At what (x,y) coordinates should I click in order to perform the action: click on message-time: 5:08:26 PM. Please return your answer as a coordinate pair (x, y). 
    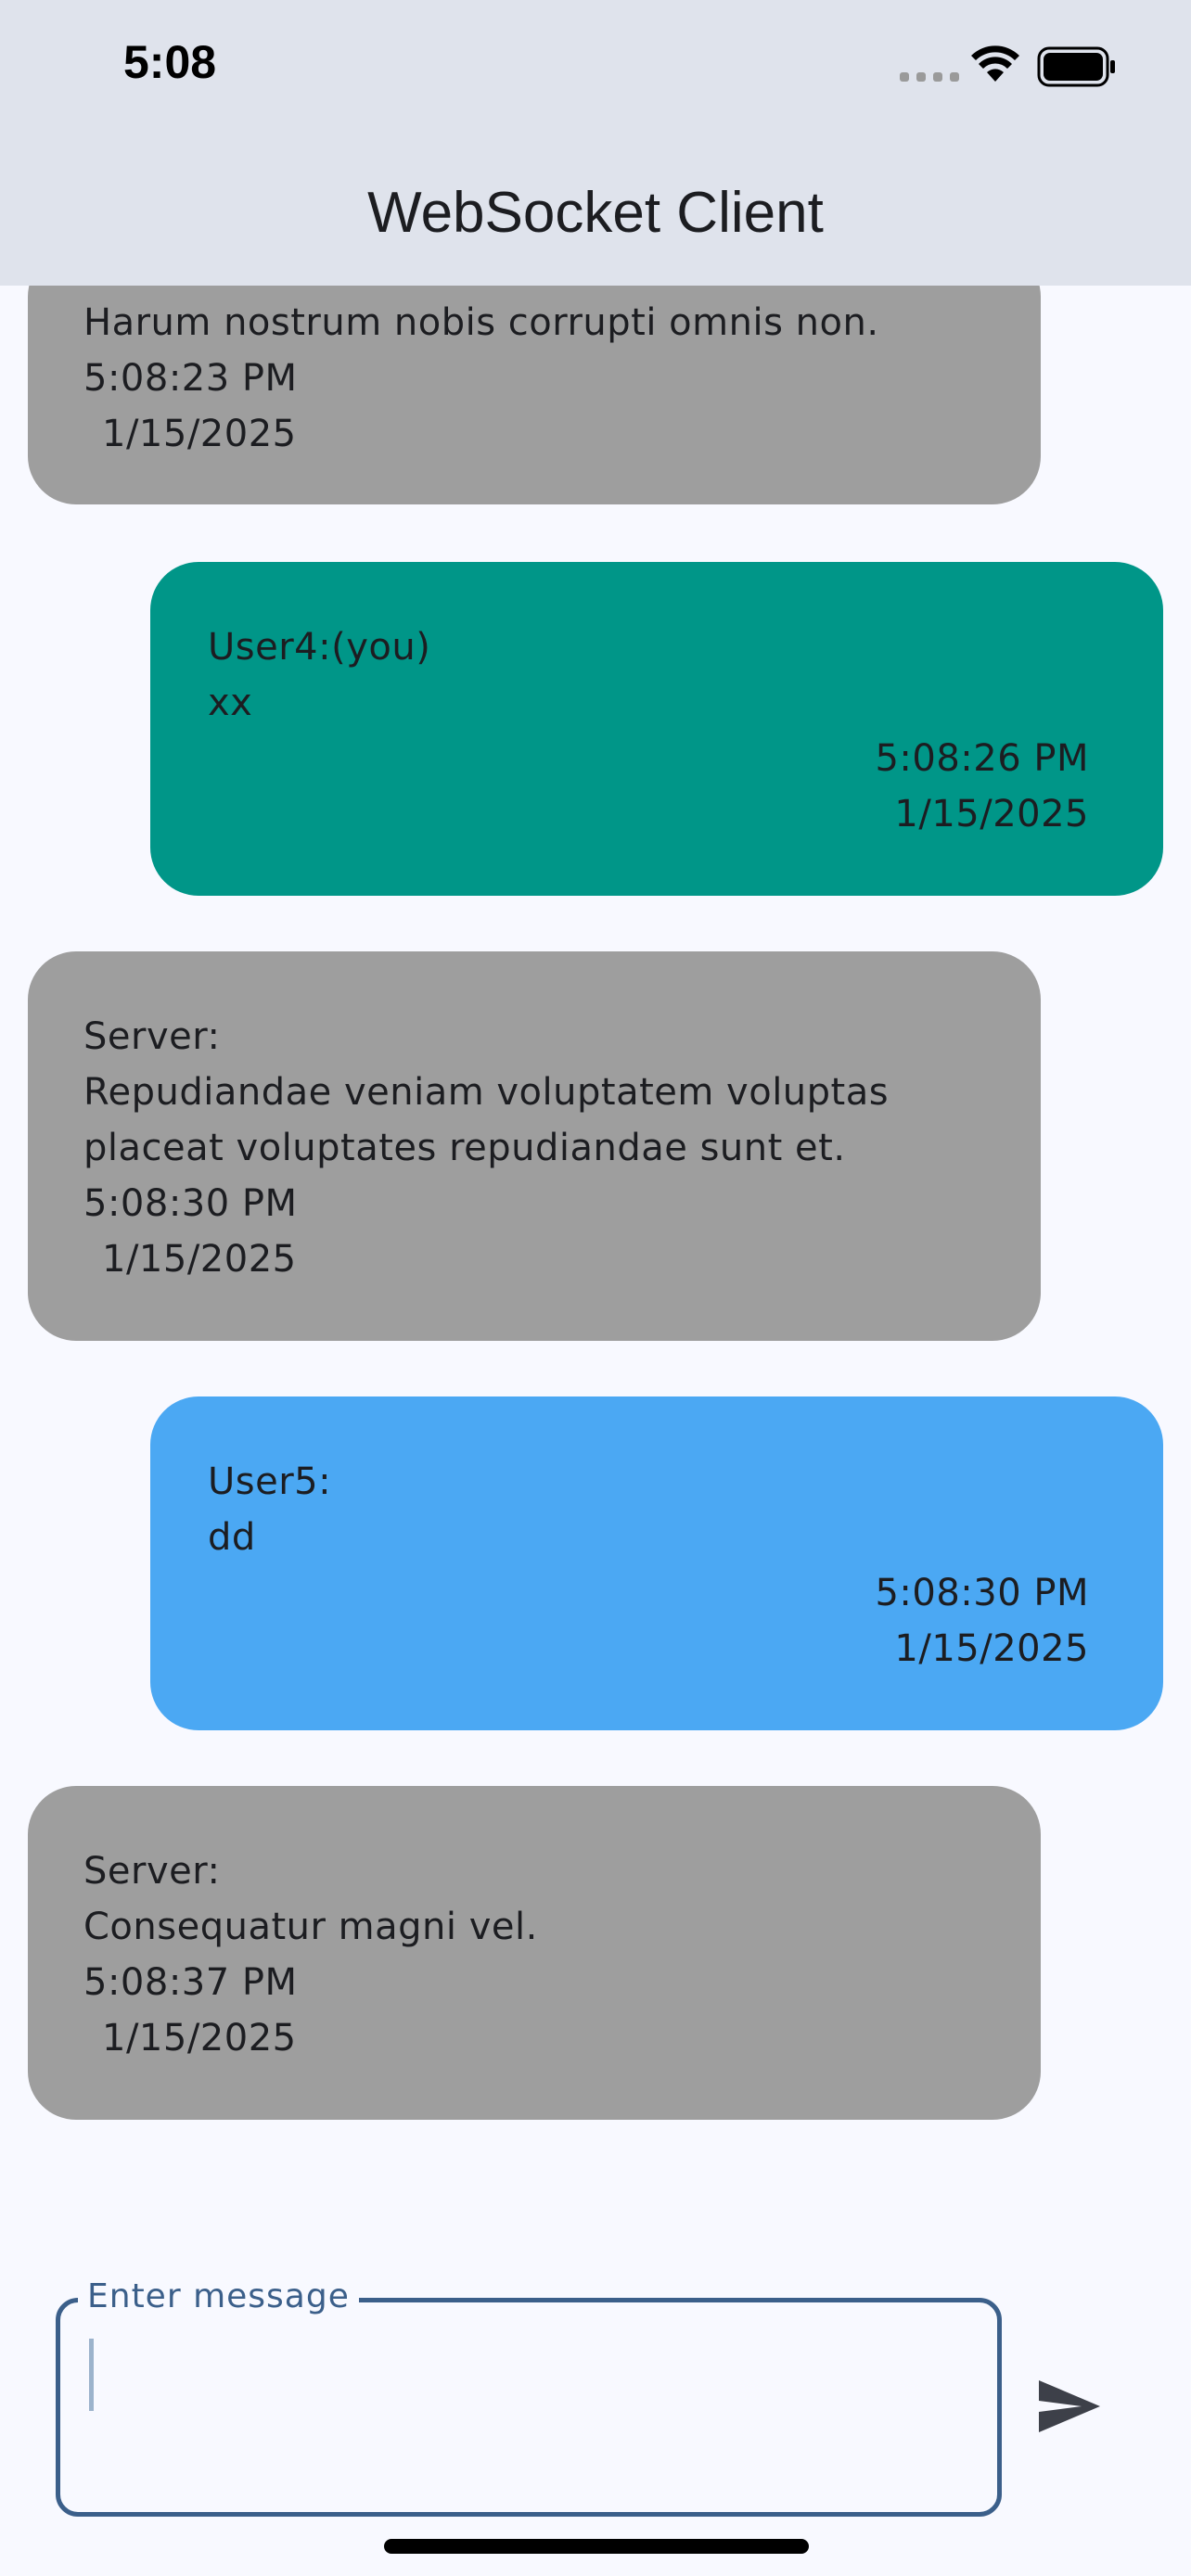
    Looking at the image, I should click on (982, 759).